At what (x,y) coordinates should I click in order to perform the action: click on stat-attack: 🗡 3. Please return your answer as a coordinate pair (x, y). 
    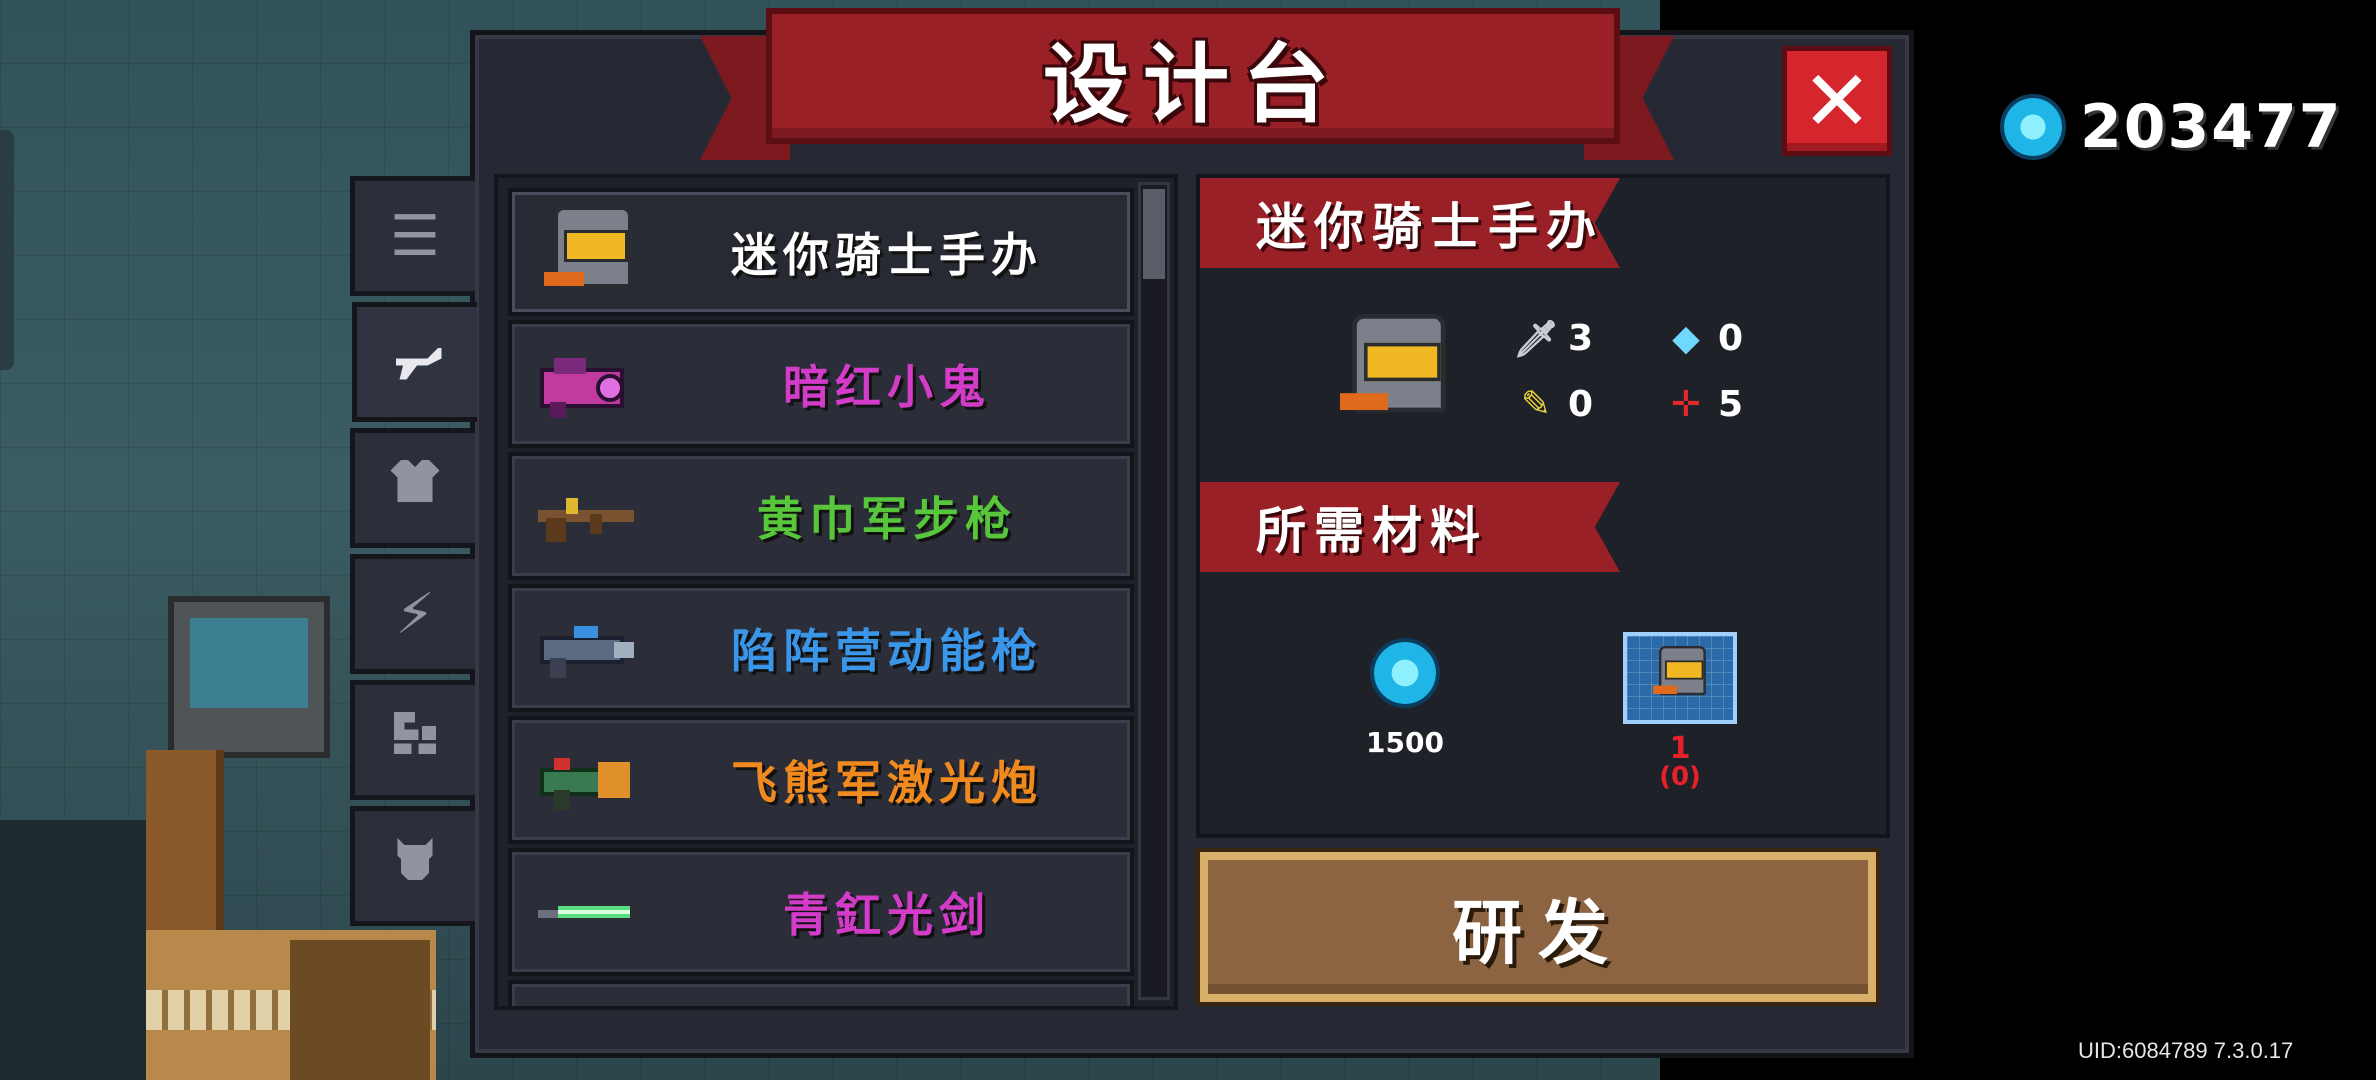
    Looking at the image, I should click on (1553, 339).